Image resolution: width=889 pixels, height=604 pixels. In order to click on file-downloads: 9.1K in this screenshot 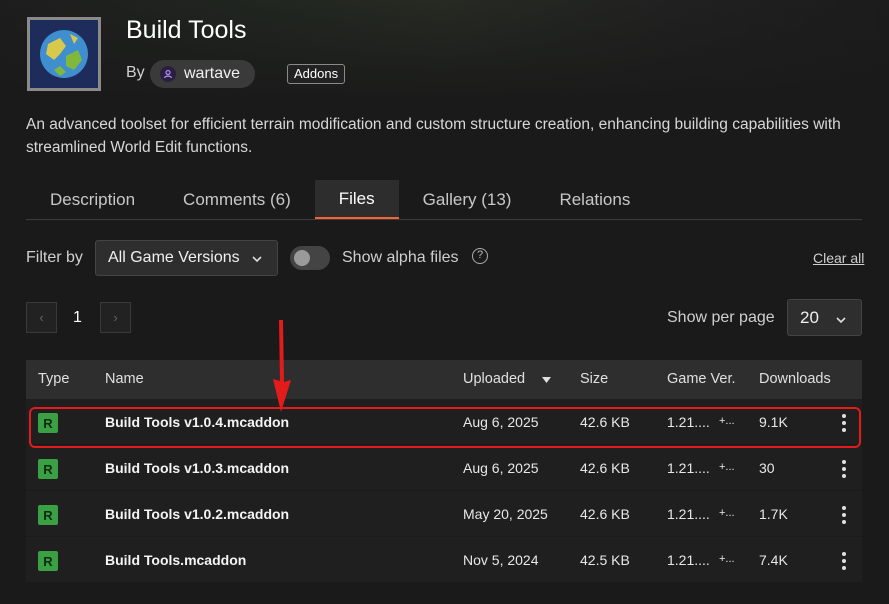, I will do `click(773, 422)`.